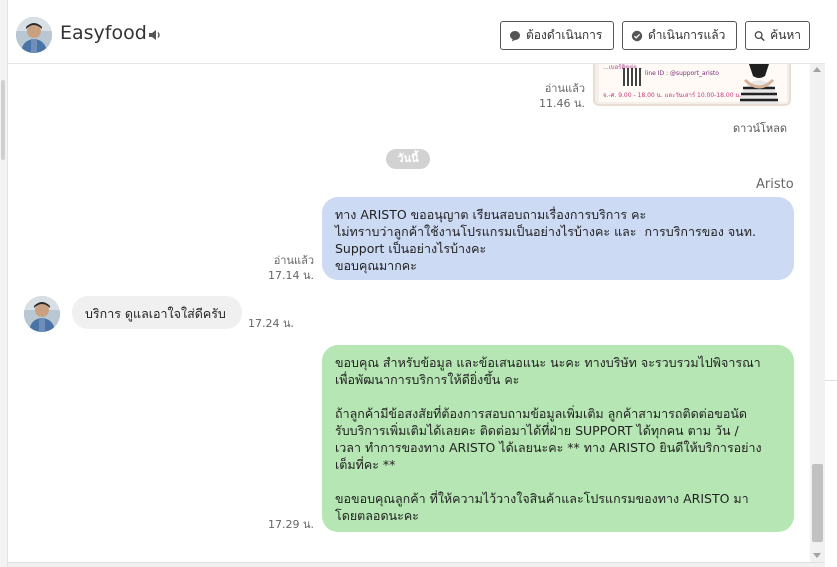 The width and height of the screenshot is (837, 567). Describe the element at coordinates (3, 120) in the screenshot. I see `left-scrollbar-thumb` at that location.